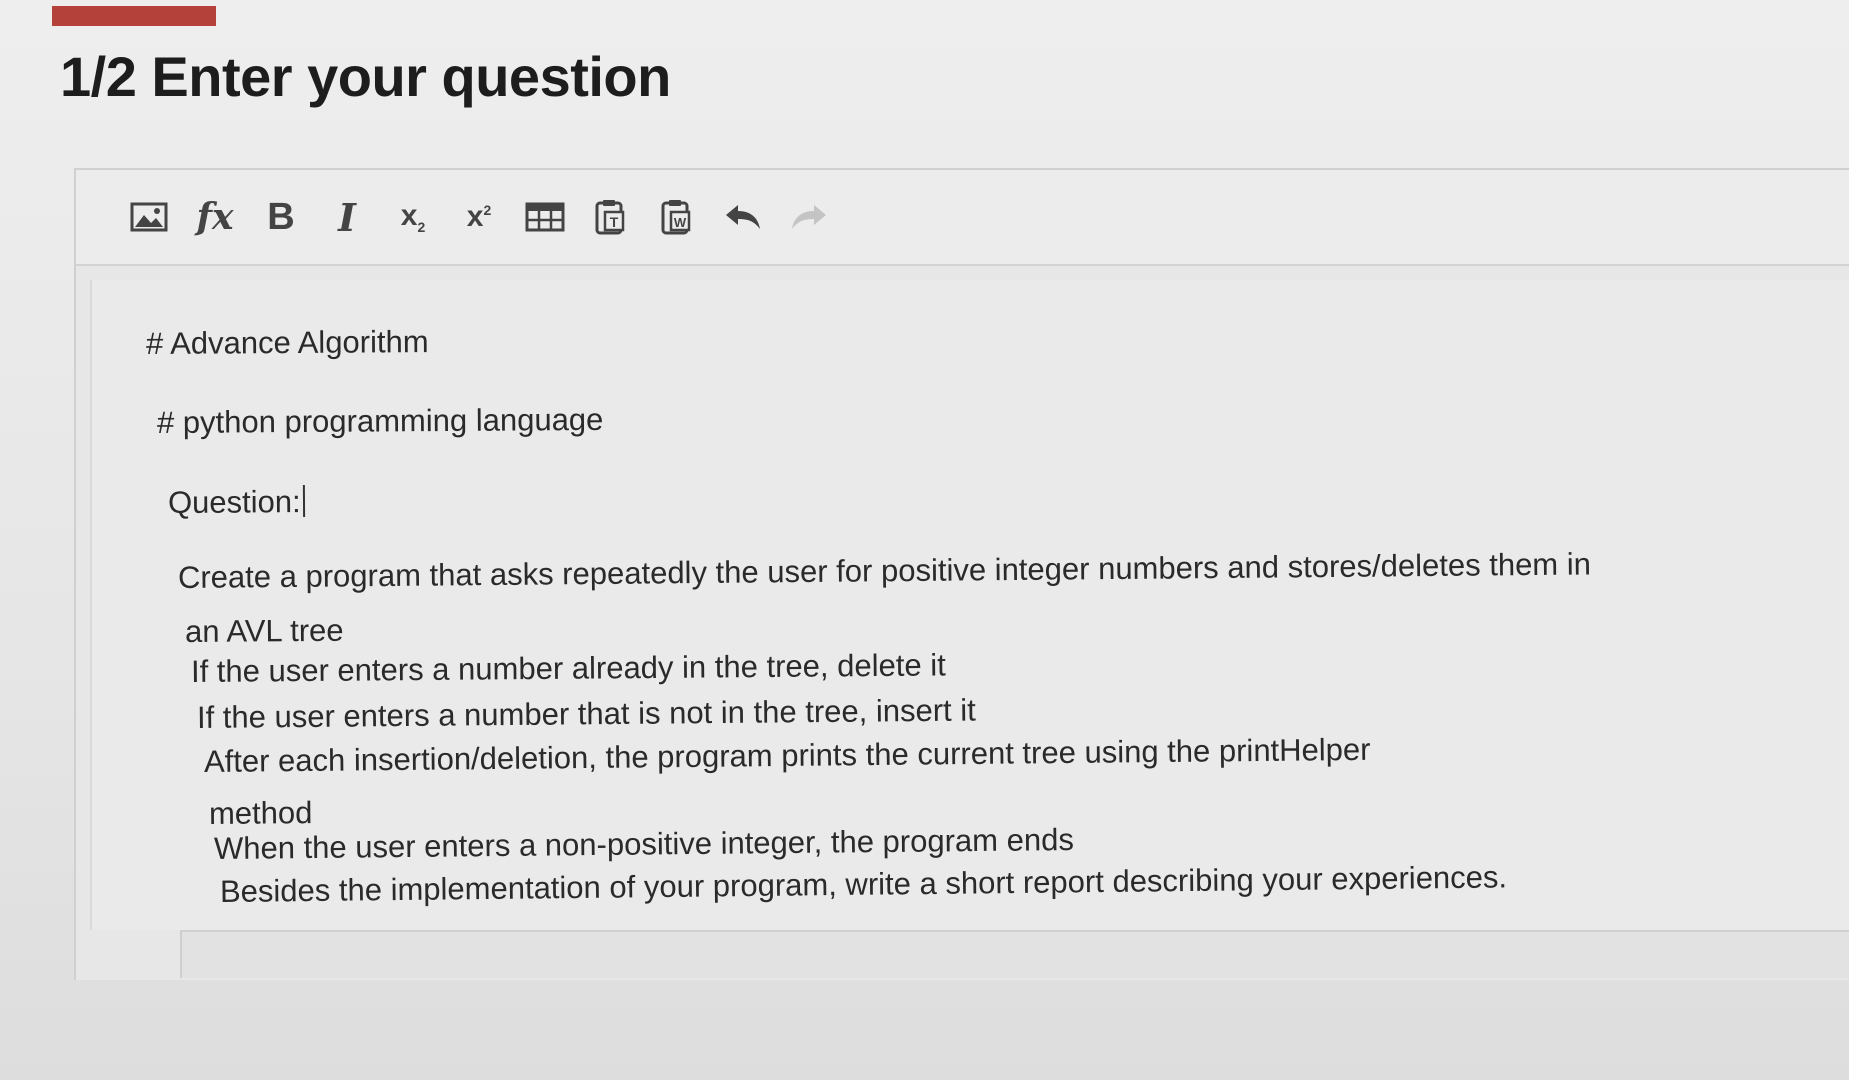 The width and height of the screenshot is (1849, 1080). What do you see at coordinates (365, 76) in the screenshot?
I see `page-title: 1/2 Enter your question` at bounding box center [365, 76].